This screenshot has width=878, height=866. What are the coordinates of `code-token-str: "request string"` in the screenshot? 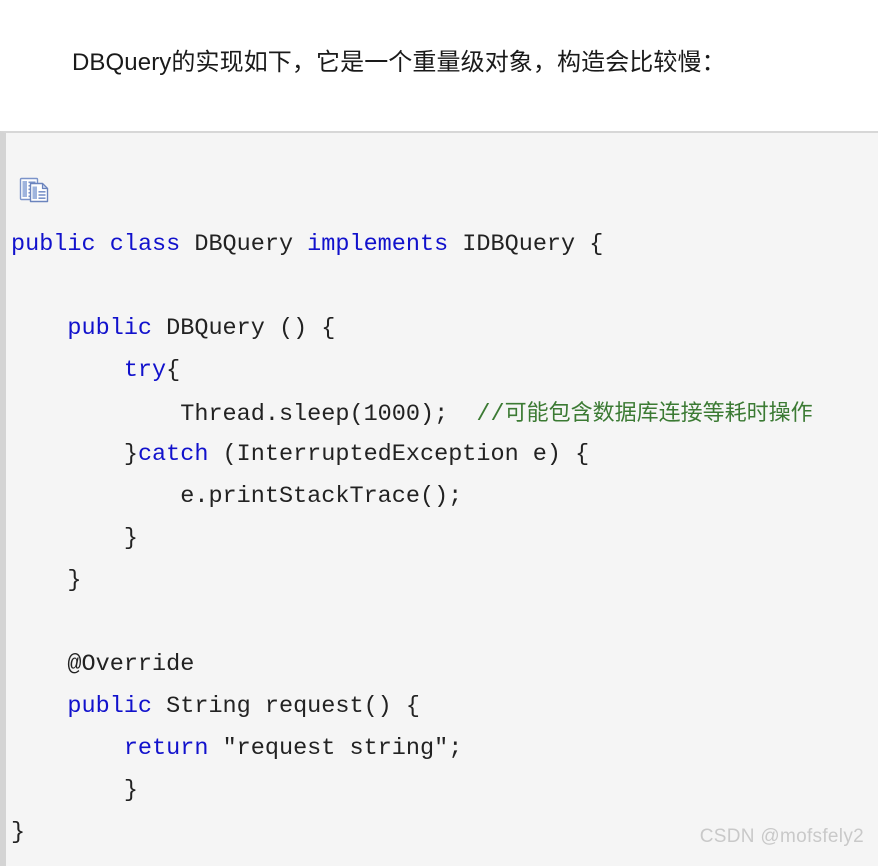 It's located at (335, 748).